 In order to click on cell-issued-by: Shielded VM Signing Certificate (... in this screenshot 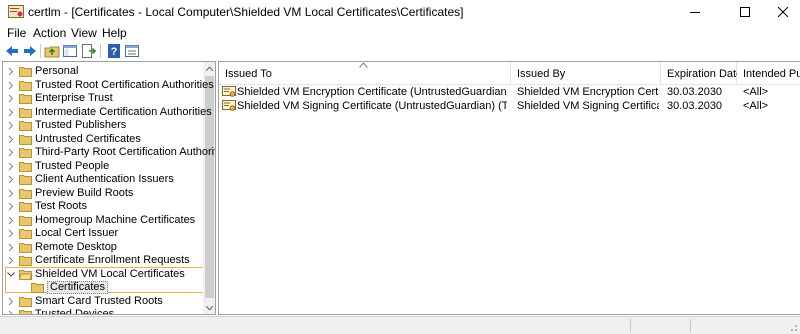, I will do `click(588, 106)`.